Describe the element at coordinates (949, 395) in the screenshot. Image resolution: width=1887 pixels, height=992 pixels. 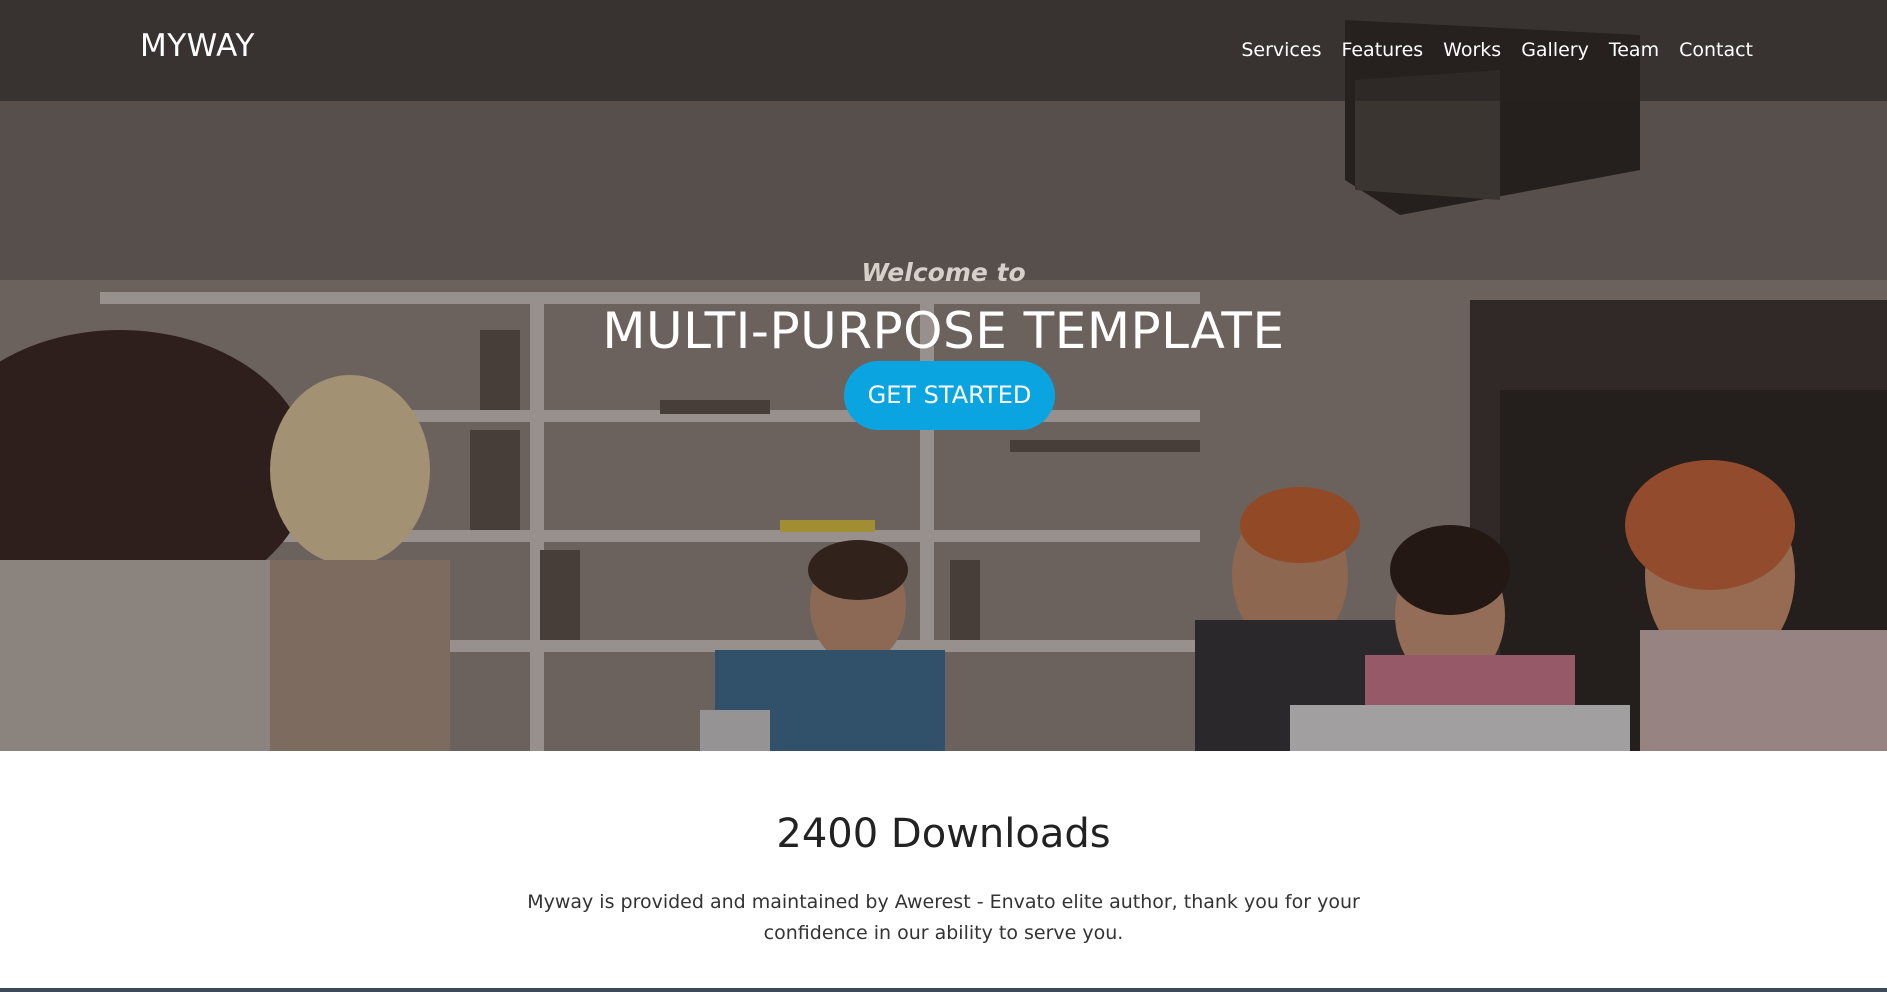
I see `get-started-button: GET STARTED` at that location.